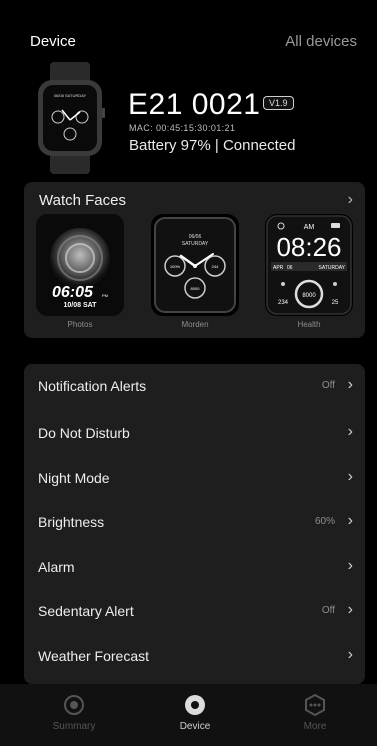  I want to click on mac-address: MAC: 00:45:15:30:01:21, so click(182, 128).